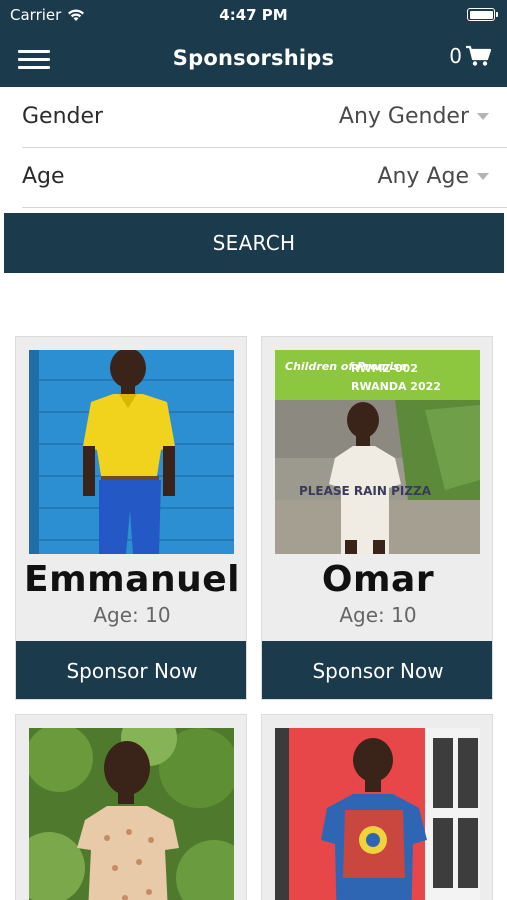  Describe the element at coordinates (478, 55) in the screenshot. I see `cart-icon` at that location.